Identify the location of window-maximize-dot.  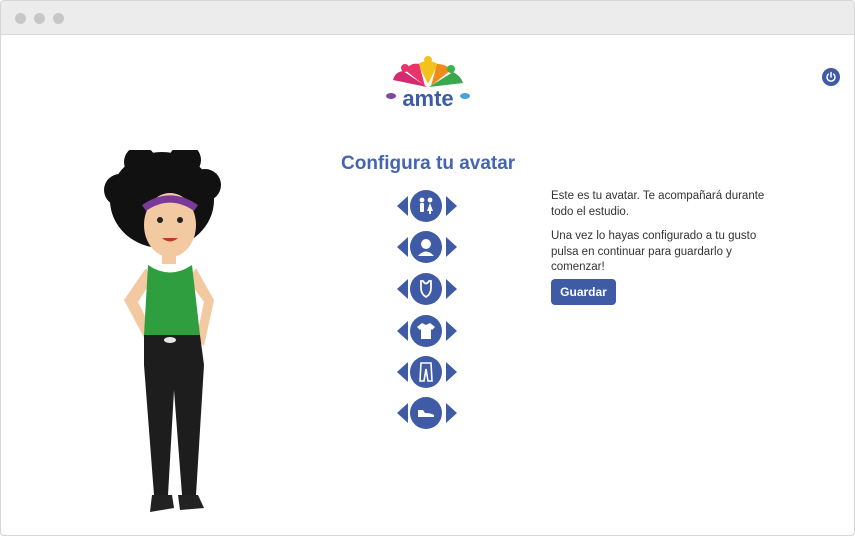
(58, 18).